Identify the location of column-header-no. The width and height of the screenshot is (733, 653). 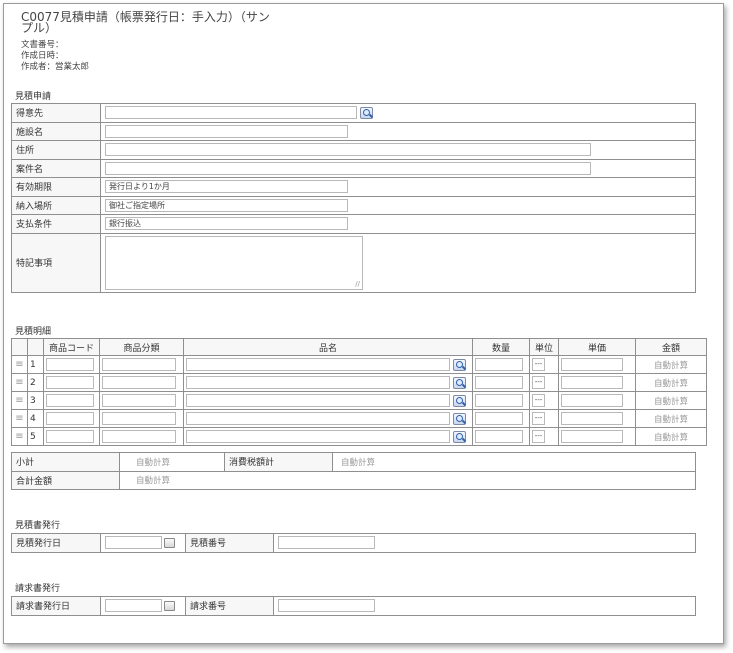
(35, 347).